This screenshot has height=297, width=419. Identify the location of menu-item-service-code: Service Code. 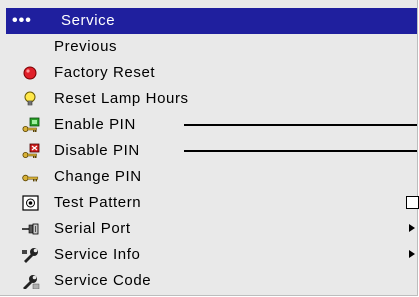
(211, 281).